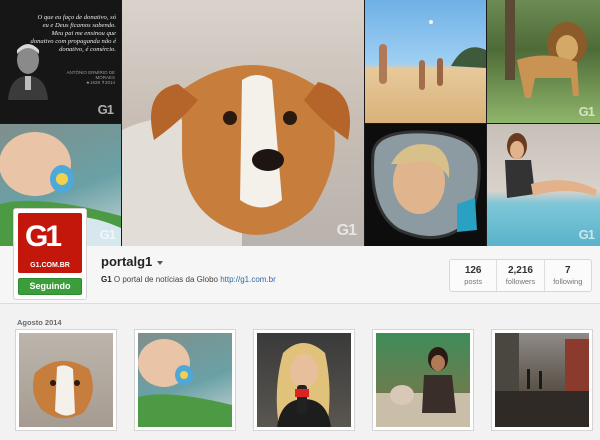 This screenshot has height=440, width=600. What do you see at coordinates (543, 61) in the screenshot?
I see `cover-lion-tile: G1` at bounding box center [543, 61].